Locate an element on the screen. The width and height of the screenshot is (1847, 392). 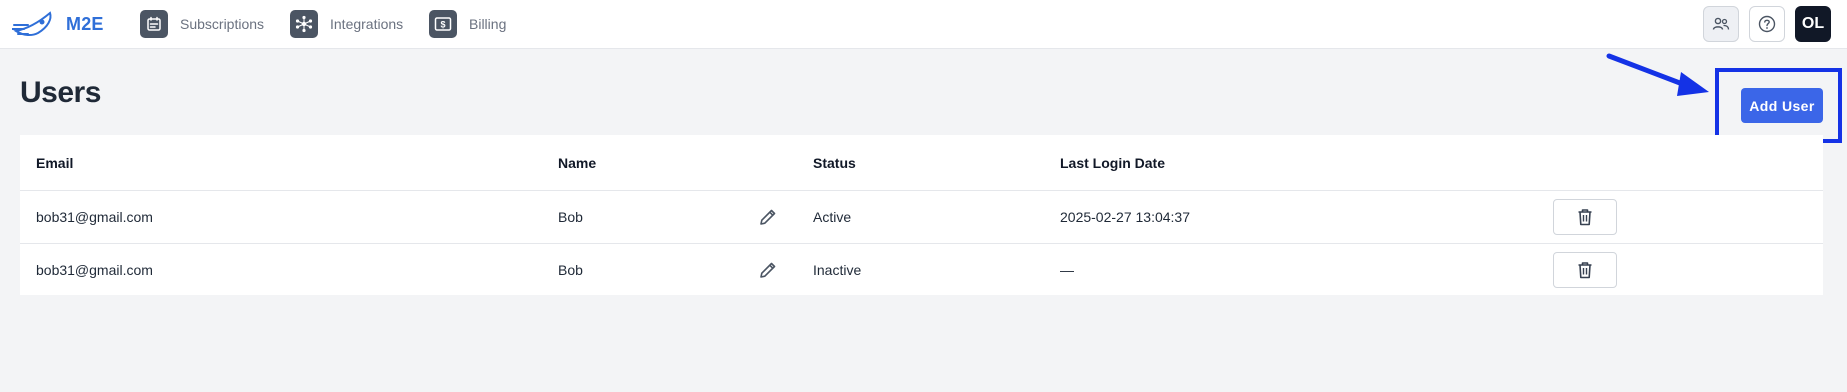
add-user-button: Add User is located at coordinates (1782, 105).